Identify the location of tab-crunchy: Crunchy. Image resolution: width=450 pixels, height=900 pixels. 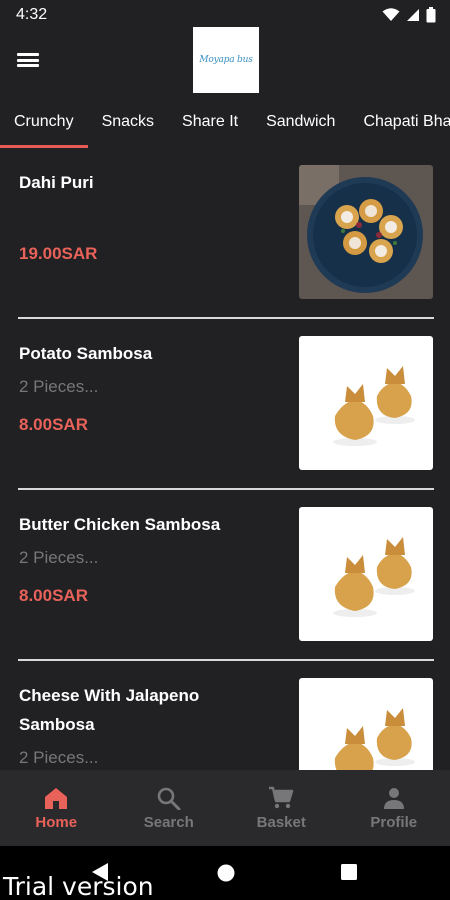
(44, 122).